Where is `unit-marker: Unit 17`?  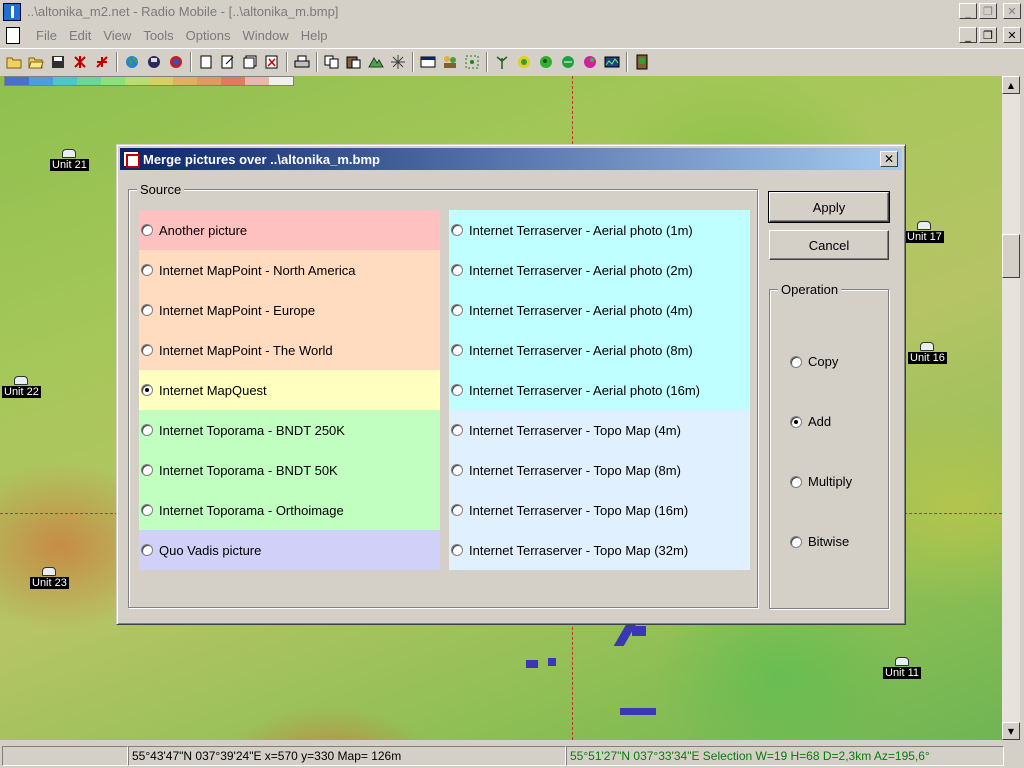
unit-marker: Unit 17 is located at coordinates (924, 232).